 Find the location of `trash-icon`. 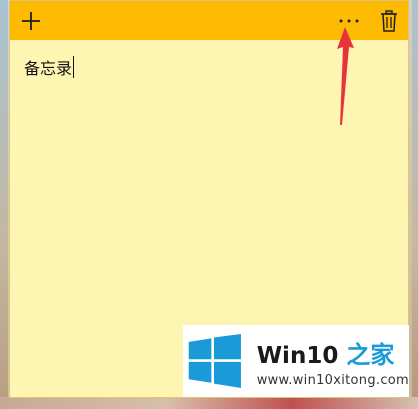

trash-icon is located at coordinates (389, 20).